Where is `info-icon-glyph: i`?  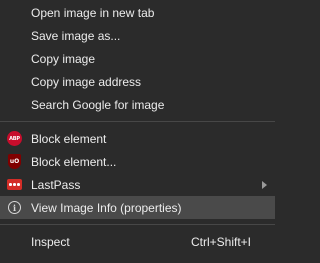 info-icon-glyph: i is located at coordinates (14, 207).